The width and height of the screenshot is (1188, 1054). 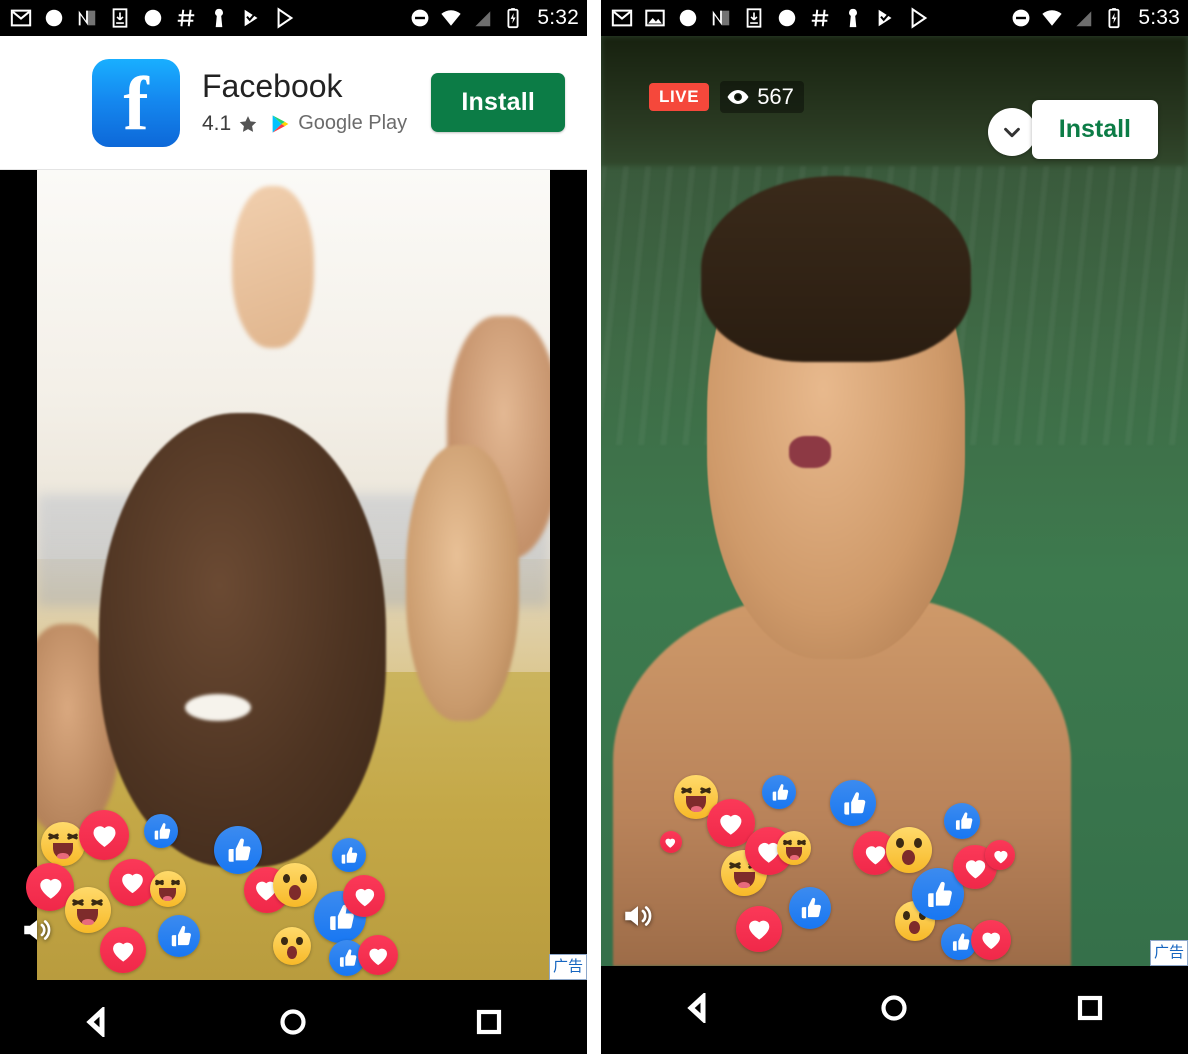 What do you see at coordinates (1168, 953) in the screenshot?
I see `ad-disclosure-label-right: 广告` at bounding box center [1168, 953].